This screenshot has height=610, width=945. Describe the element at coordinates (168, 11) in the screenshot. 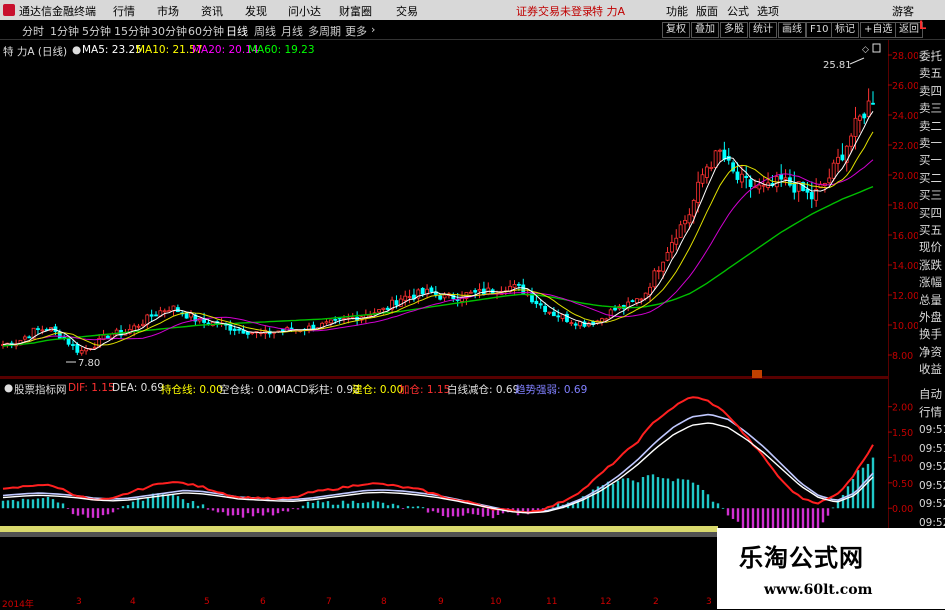

I see `menu-shichang: 市场` at that location.